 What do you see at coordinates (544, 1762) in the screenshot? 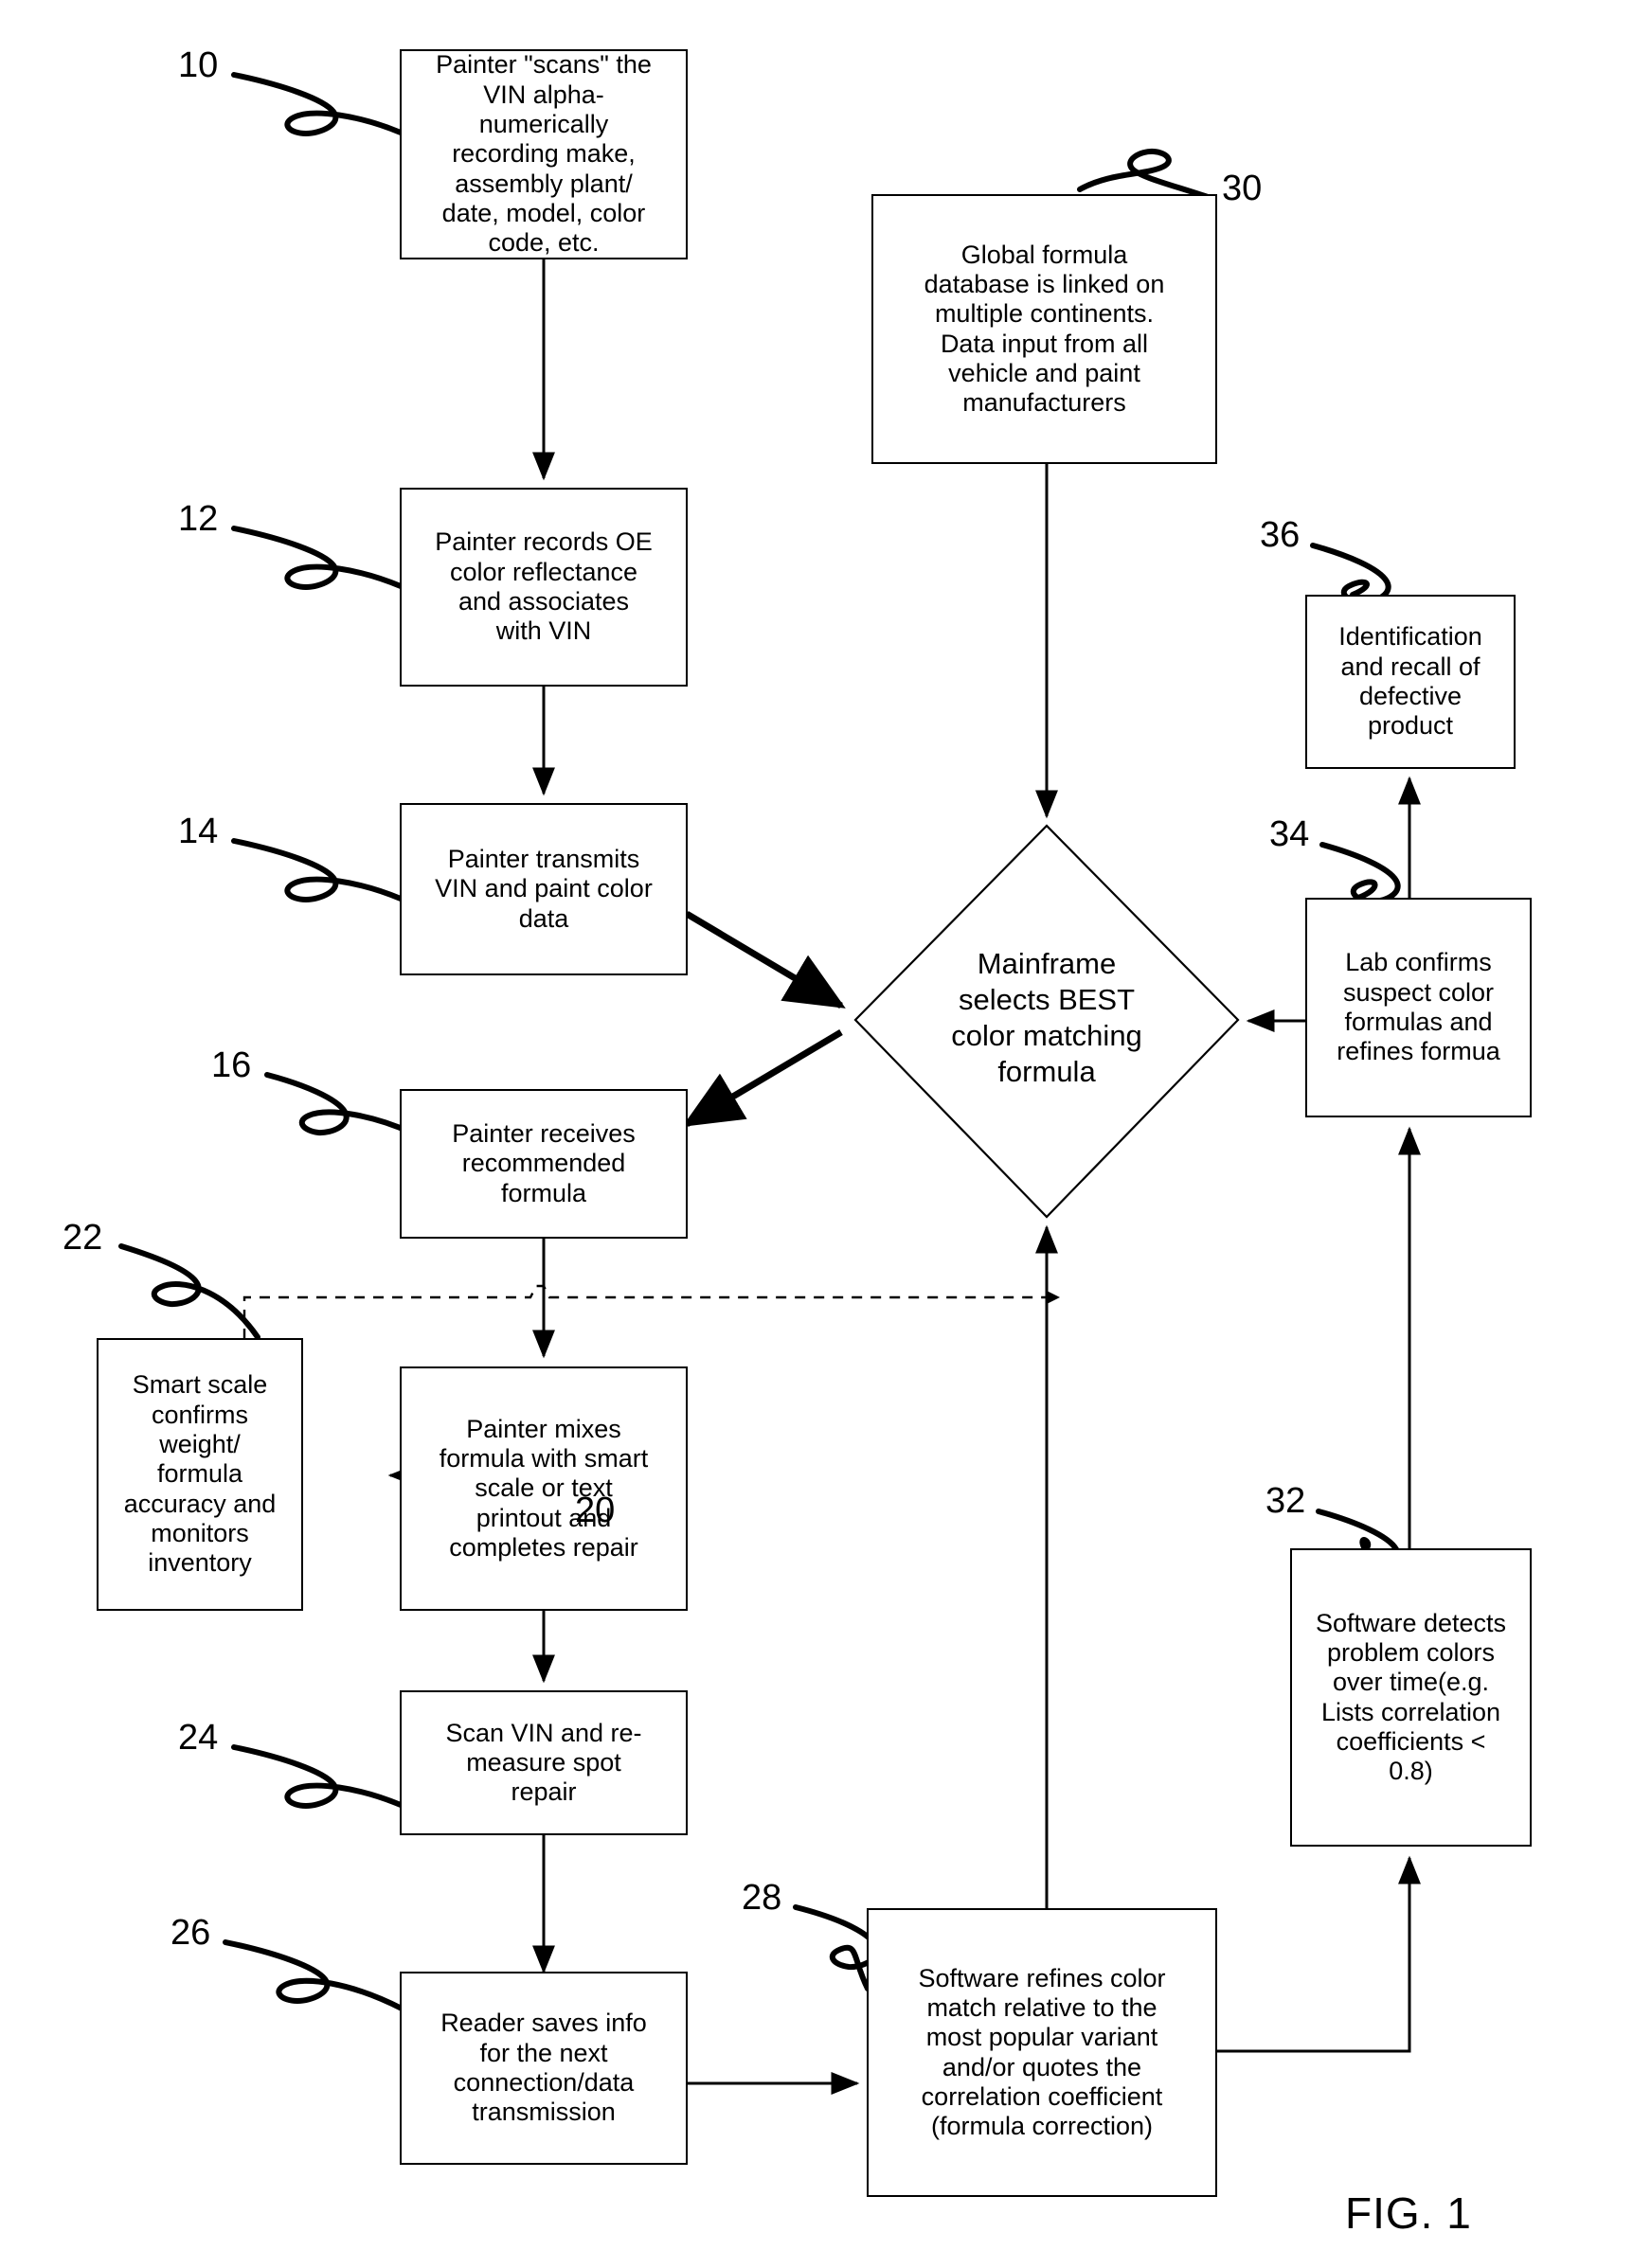
I see `process-box-24: Scan VIN and re- measure spot repair` at bounding box center [544, 1762].